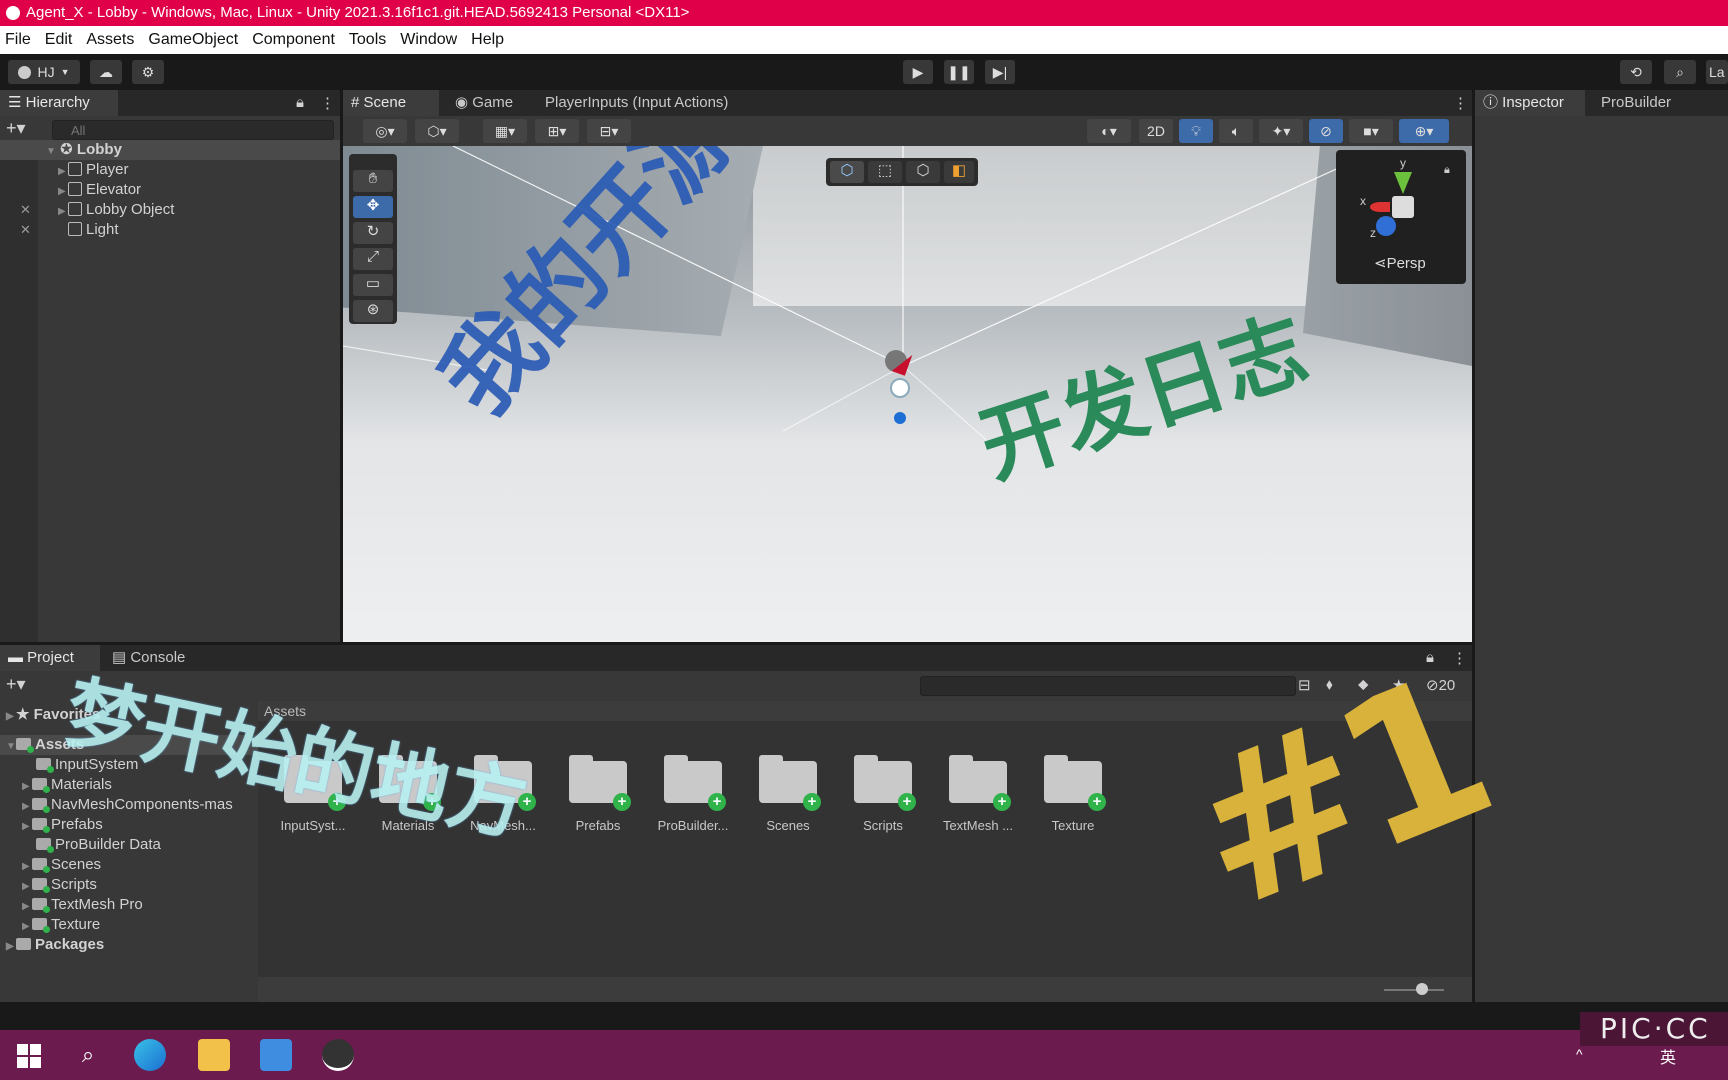 Image resolution: width=1728 pixels, height=1080 pixels. I want to click on vertex-mode-button: ⬚, so click(885, 172).